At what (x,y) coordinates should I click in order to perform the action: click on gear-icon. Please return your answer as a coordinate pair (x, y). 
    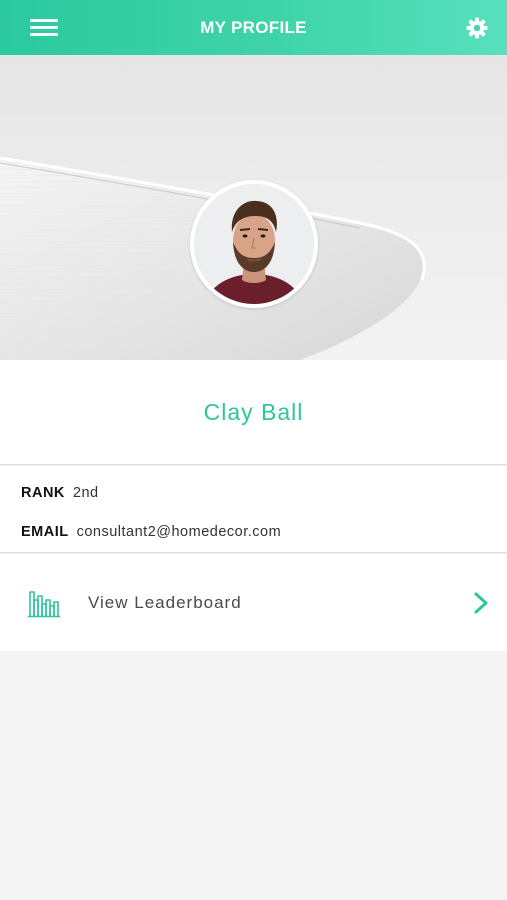
    Looking at the image, I should click on (477, 28).